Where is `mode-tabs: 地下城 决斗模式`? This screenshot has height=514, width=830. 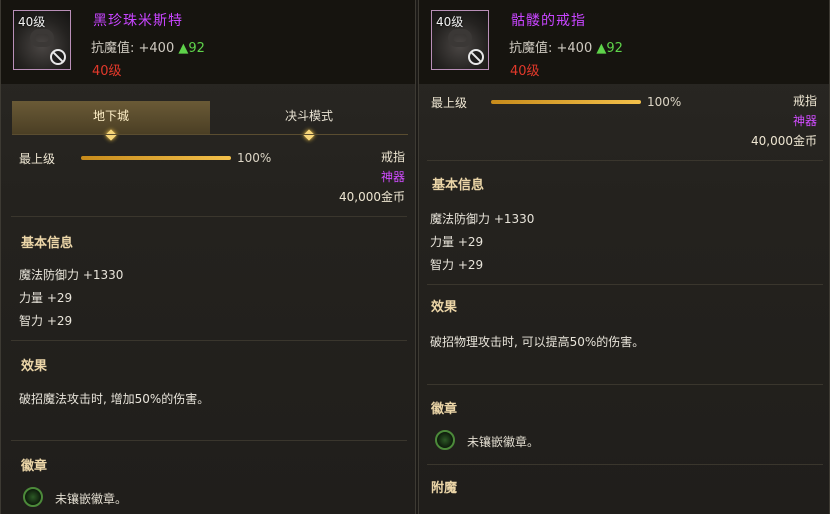
mode-tabs: 地下城 决斗模式 is located at coordinates (210, 121).